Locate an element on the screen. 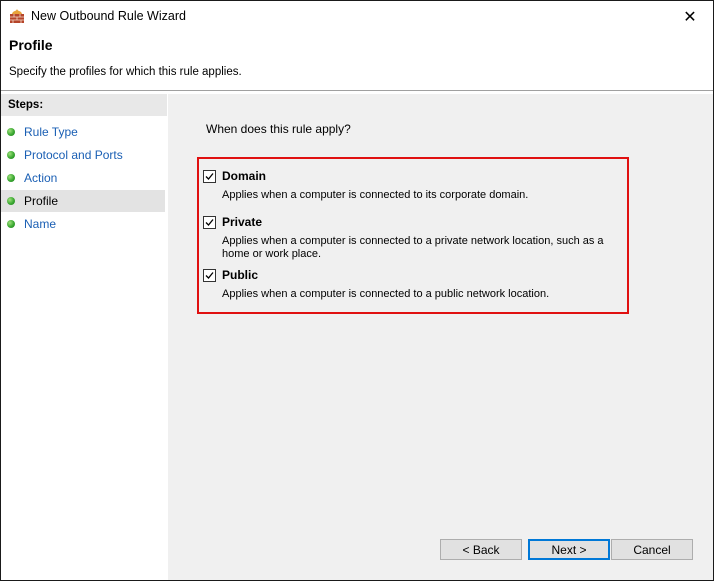  domain-checkbox is located at coordinates (209, 176).